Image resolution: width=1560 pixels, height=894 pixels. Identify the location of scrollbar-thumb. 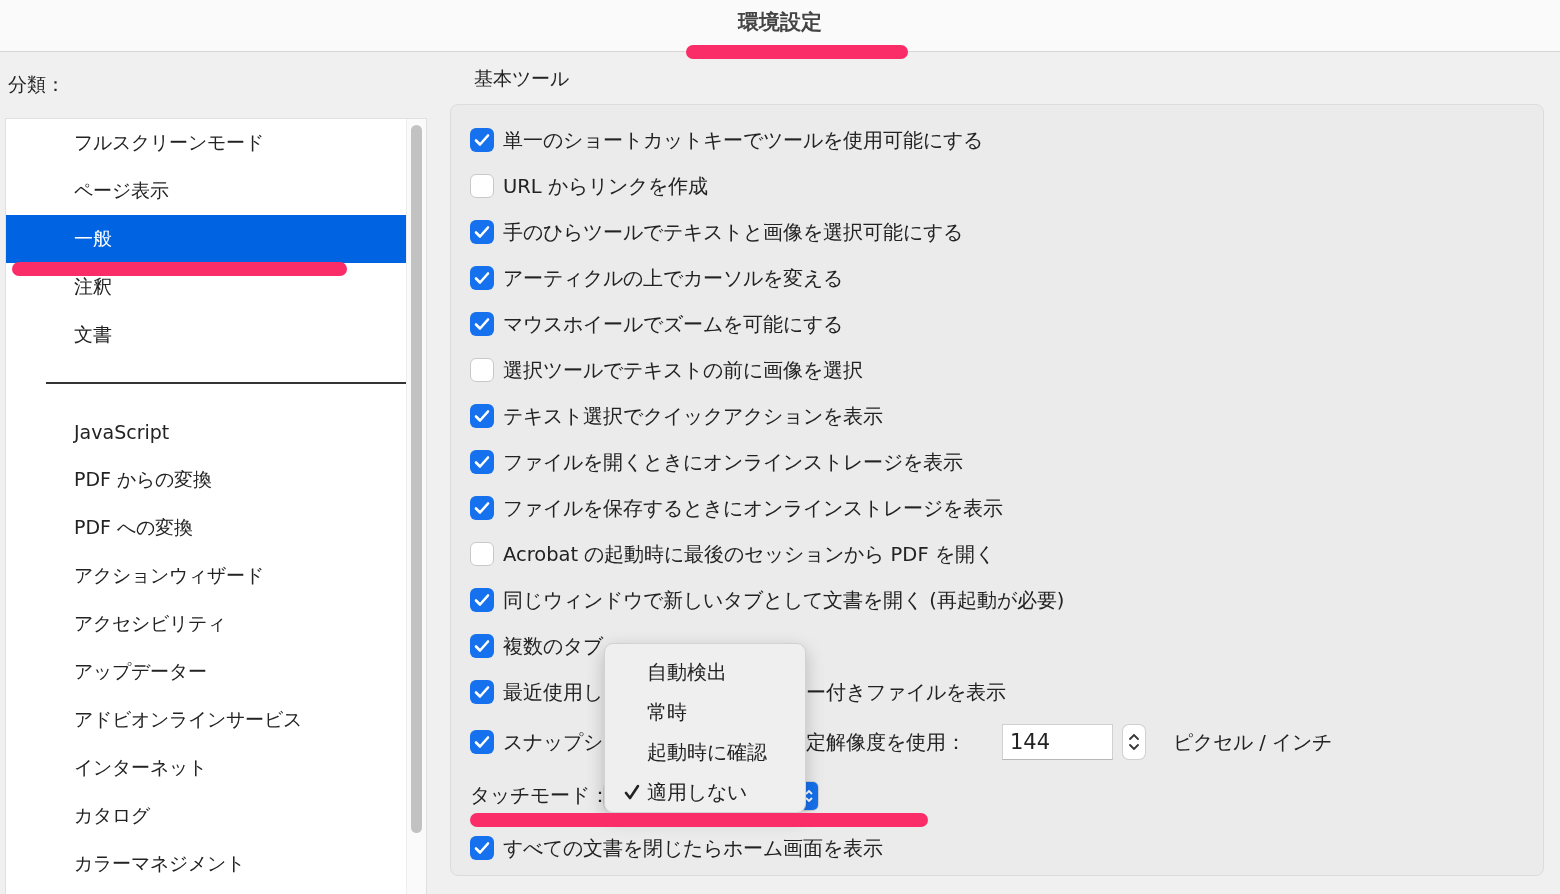
(416, 479).